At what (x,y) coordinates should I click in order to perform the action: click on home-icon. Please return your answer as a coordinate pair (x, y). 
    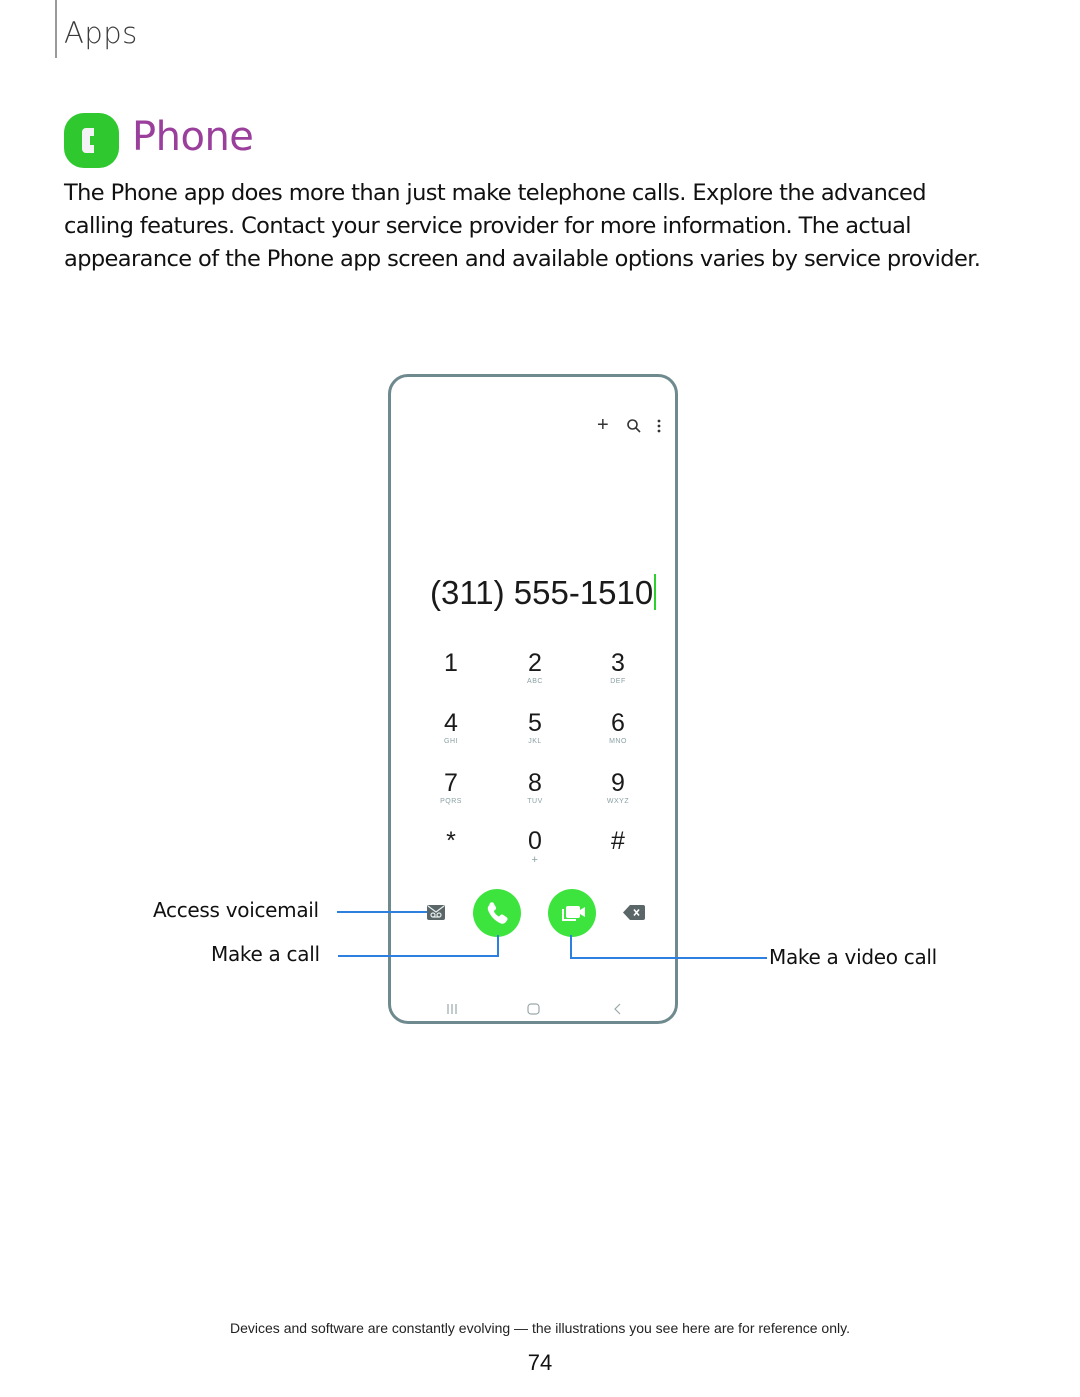
    Looking at the image, I should click on (533, 1011).